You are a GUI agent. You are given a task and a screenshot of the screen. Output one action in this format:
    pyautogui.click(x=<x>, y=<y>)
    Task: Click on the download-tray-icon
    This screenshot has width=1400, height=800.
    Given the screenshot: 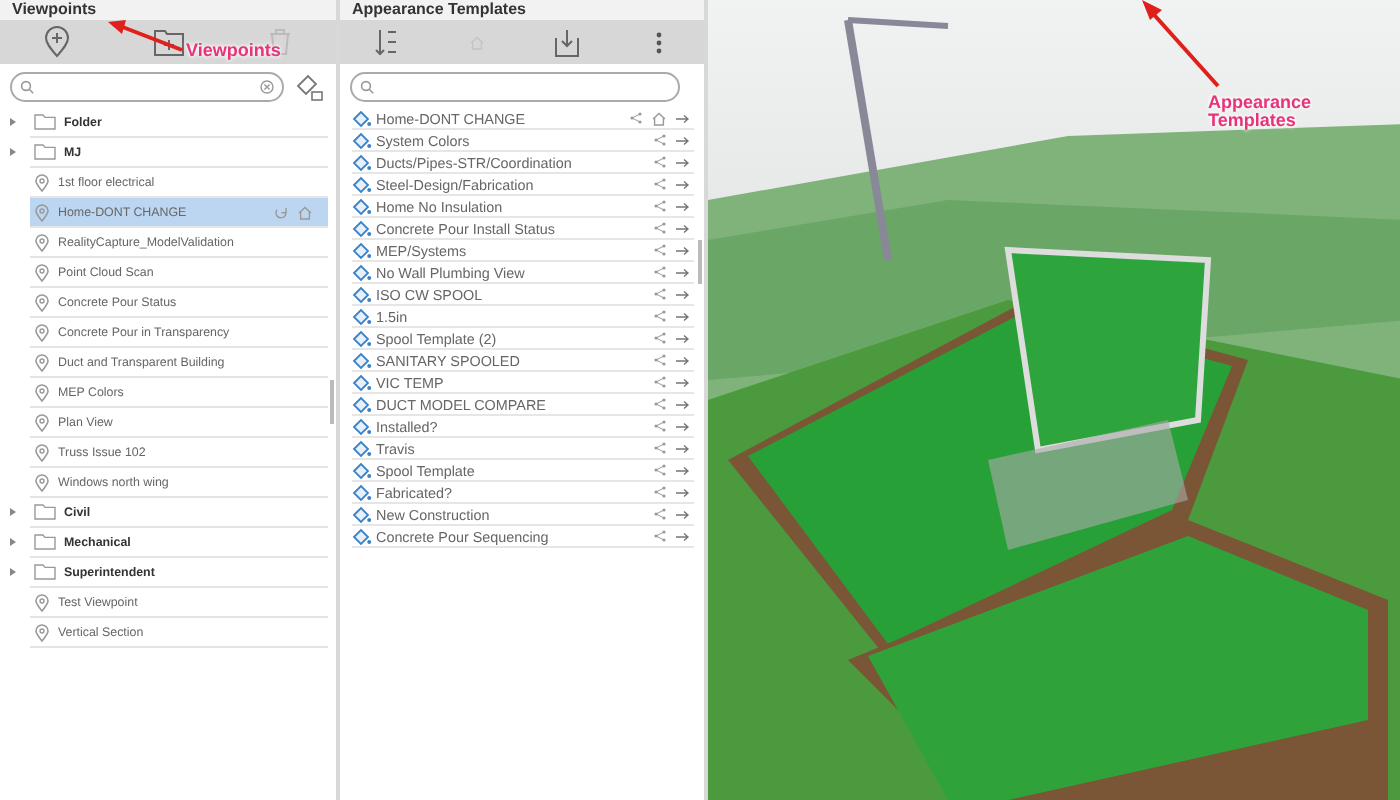 What is the action you would take?
    pyautogui.click(x=567, y=42)
    